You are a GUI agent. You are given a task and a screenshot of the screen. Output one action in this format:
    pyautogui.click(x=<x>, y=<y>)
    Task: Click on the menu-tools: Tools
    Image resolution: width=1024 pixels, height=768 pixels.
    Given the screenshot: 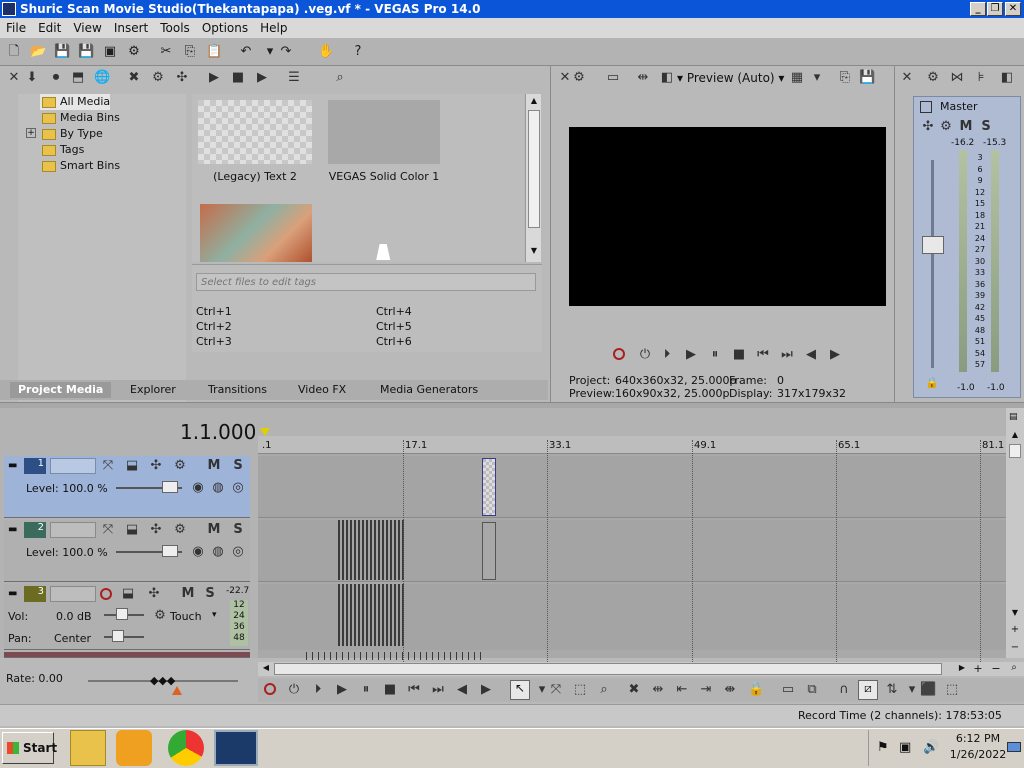 What is the action you would take?
    pyautogui.click(x=175, y=28)
    